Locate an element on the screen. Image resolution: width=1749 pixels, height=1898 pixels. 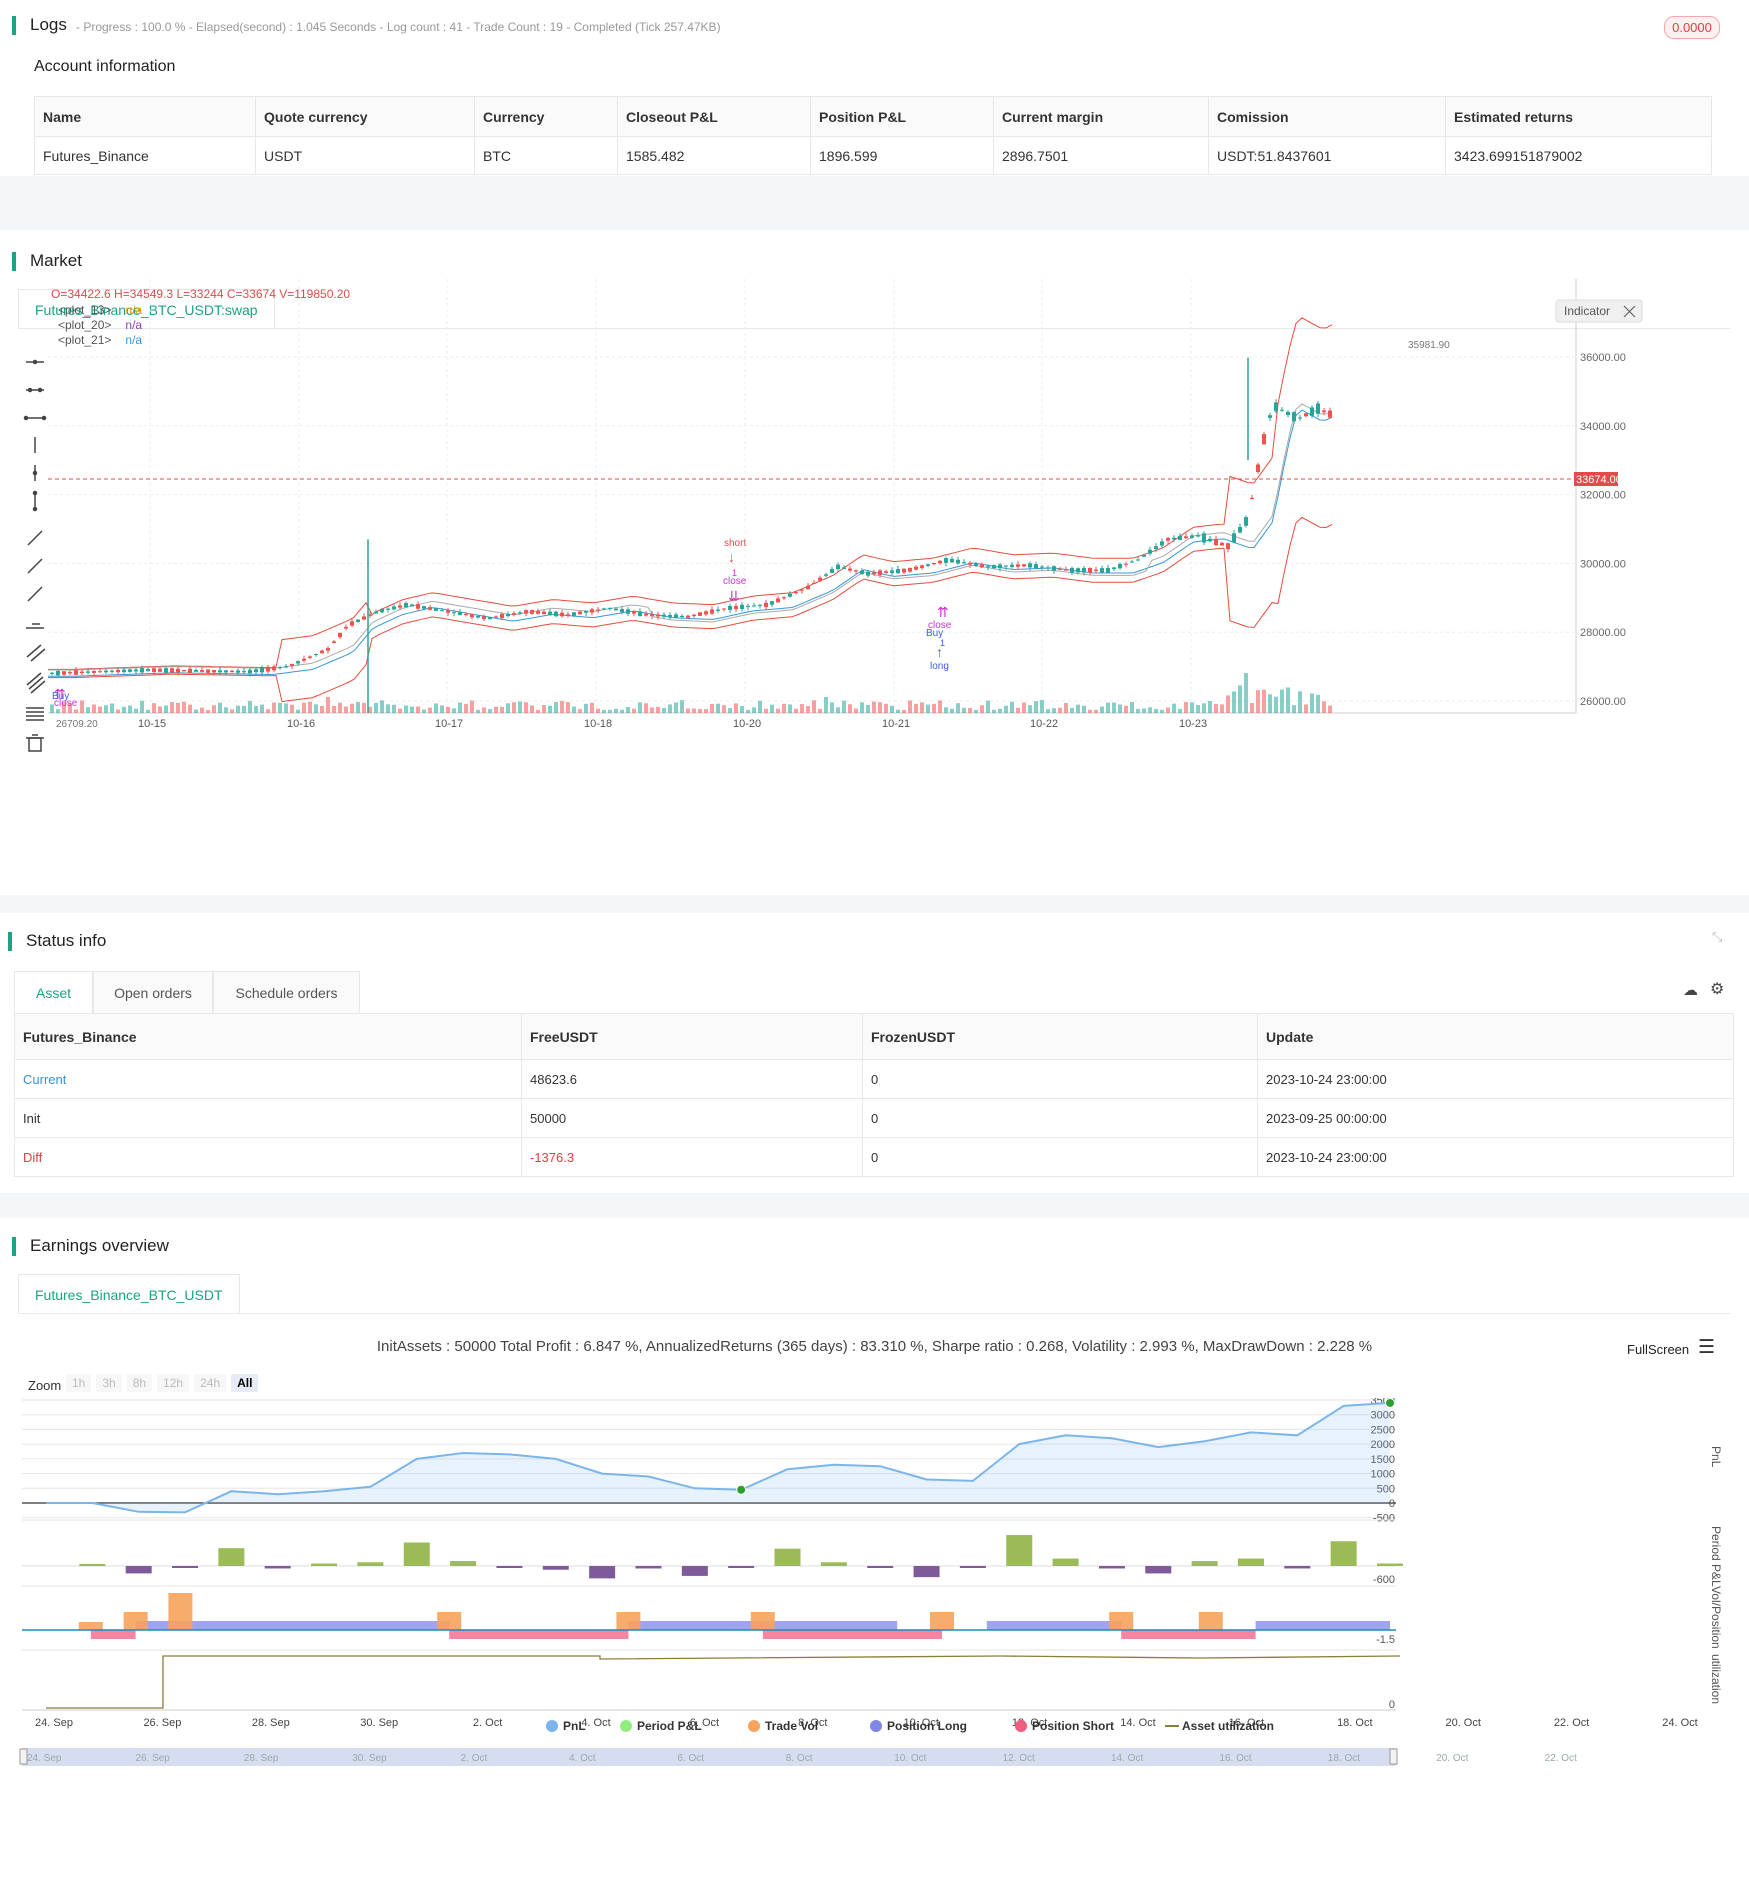
horizontal-line-tool-icon is located at coordinates (35, 362).